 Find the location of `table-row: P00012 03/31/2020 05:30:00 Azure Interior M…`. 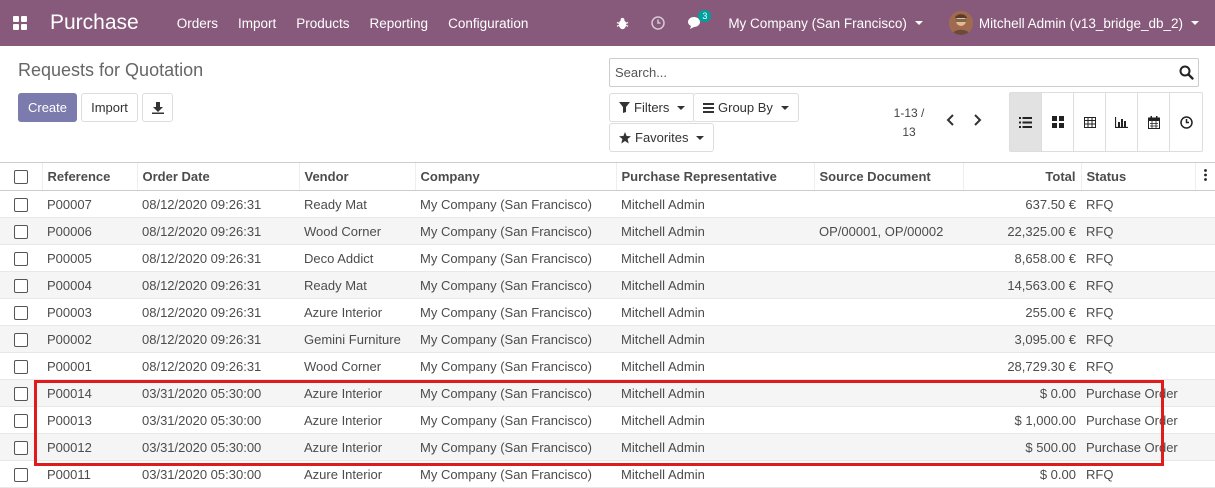

table-row: P00012 03/31/2020 05:30:00 Azure Interior M… is located at coordinates (607, 447).